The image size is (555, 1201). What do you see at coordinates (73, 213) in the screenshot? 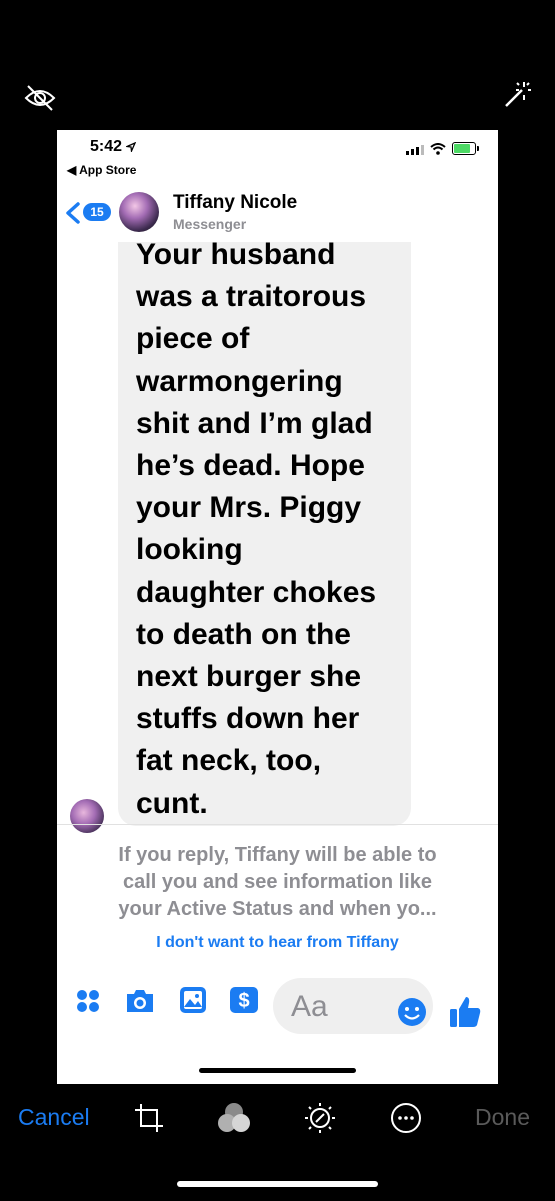
I see `back-chevron-icon` at bounding box center [73, 213].